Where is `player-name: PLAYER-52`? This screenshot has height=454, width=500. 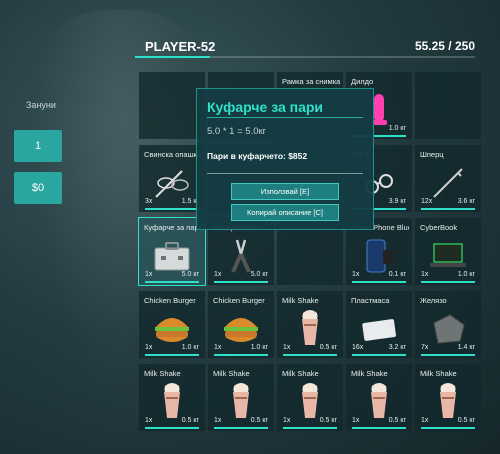
player-name: PLAYER-52 is located at coordinates (180, 46).